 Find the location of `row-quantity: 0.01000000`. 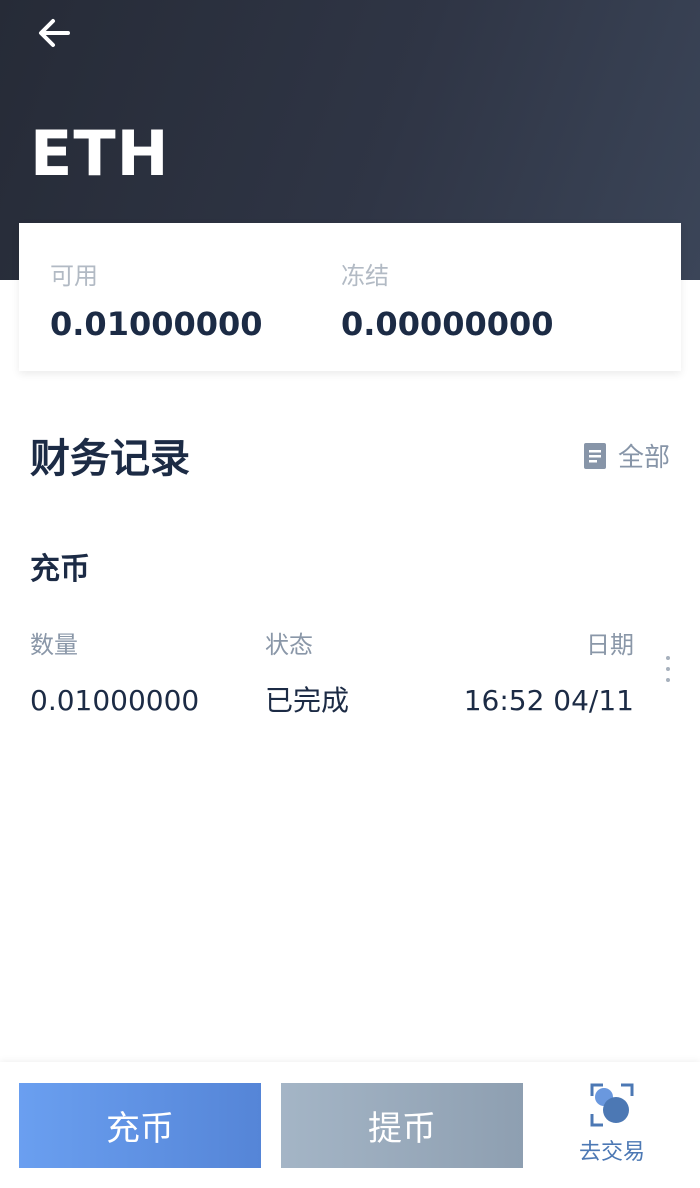

row-quantity: 0.01000000 is located at coordinates (115, 700).